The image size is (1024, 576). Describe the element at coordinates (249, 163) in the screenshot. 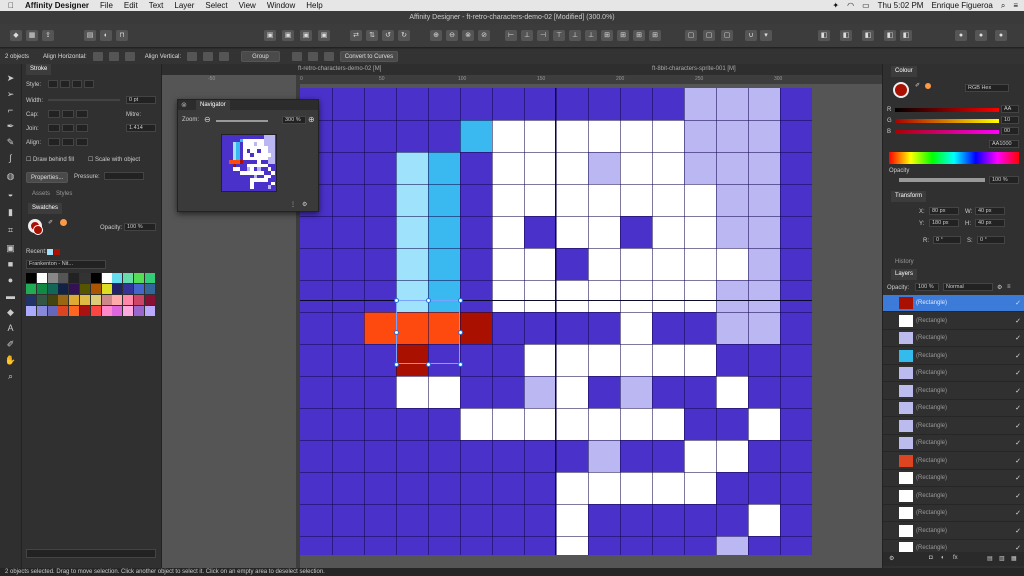

I see `navigator-preview` at that location.